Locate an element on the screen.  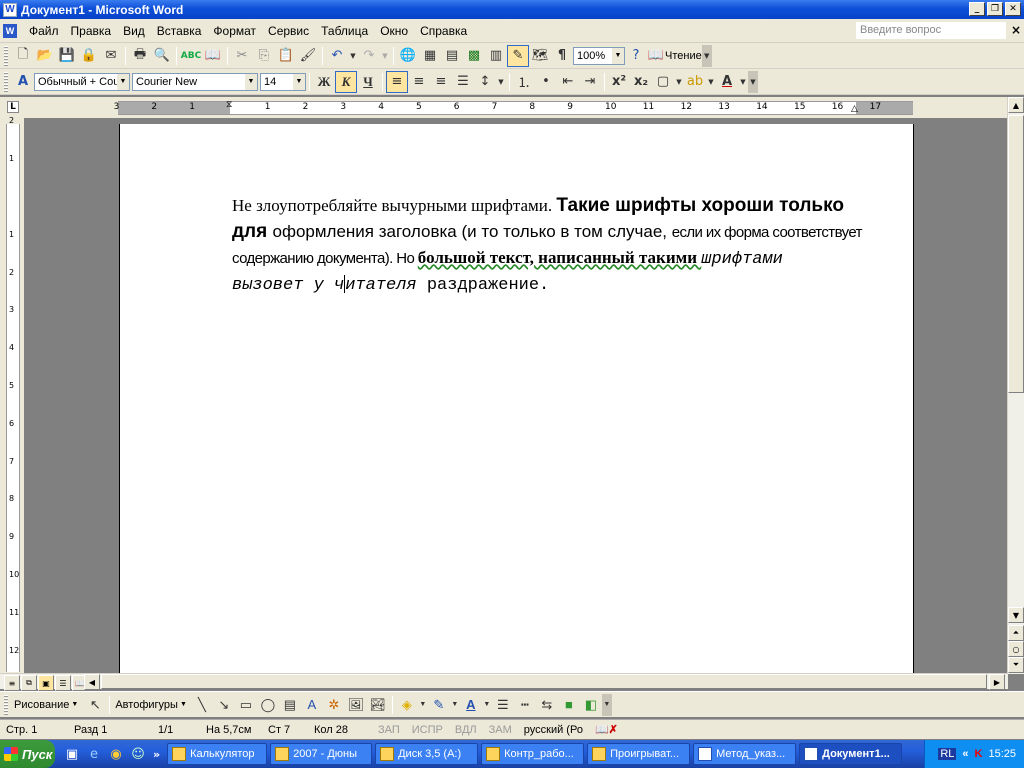
menu-help: Справка is located at coordinates (443, 31).